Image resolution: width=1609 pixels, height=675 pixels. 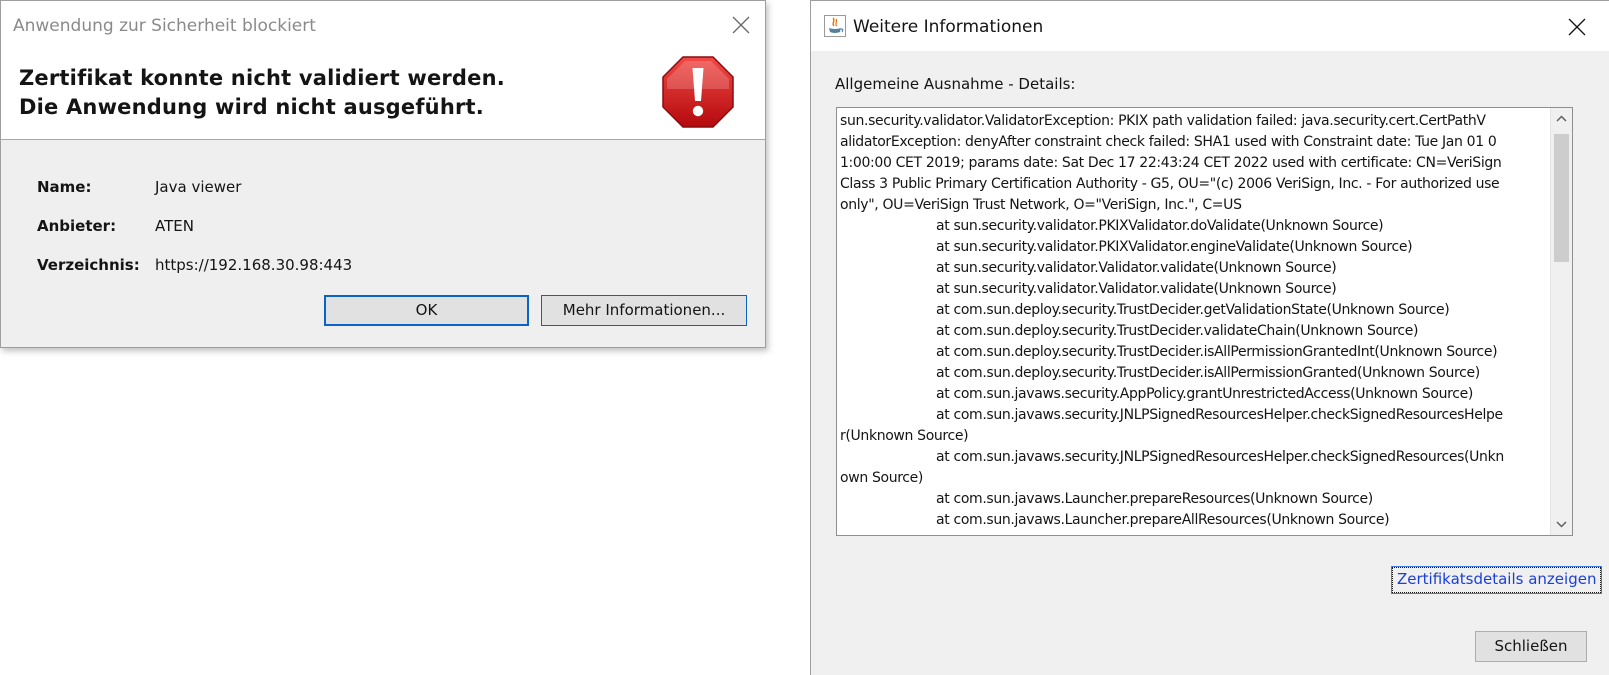 I want to click on vendor-value: ATEN, so click(x=174, y=226).